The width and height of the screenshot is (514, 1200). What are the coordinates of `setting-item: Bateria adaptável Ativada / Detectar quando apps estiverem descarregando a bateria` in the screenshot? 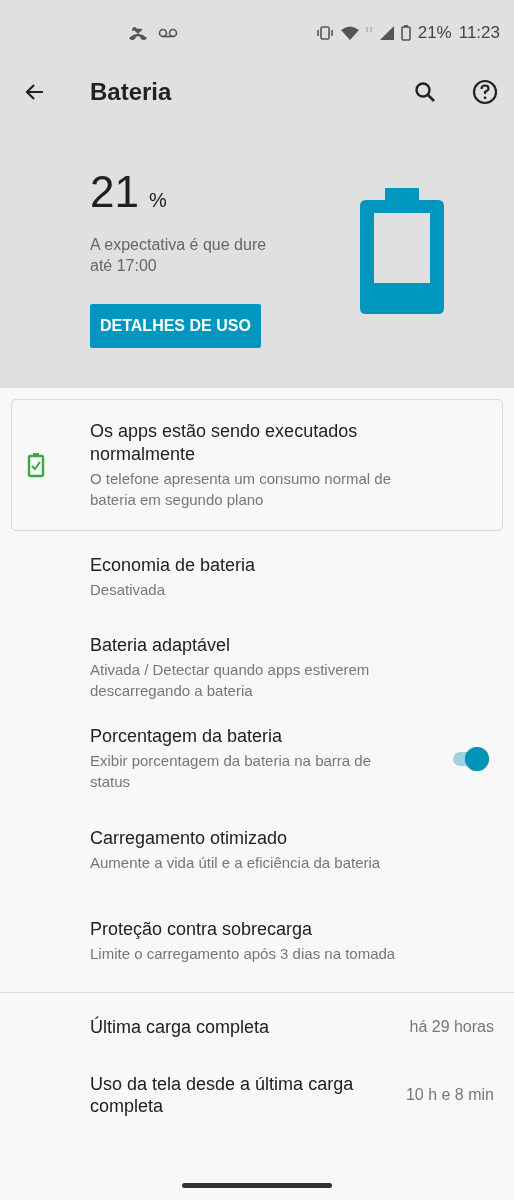 It's located at (257, 667).